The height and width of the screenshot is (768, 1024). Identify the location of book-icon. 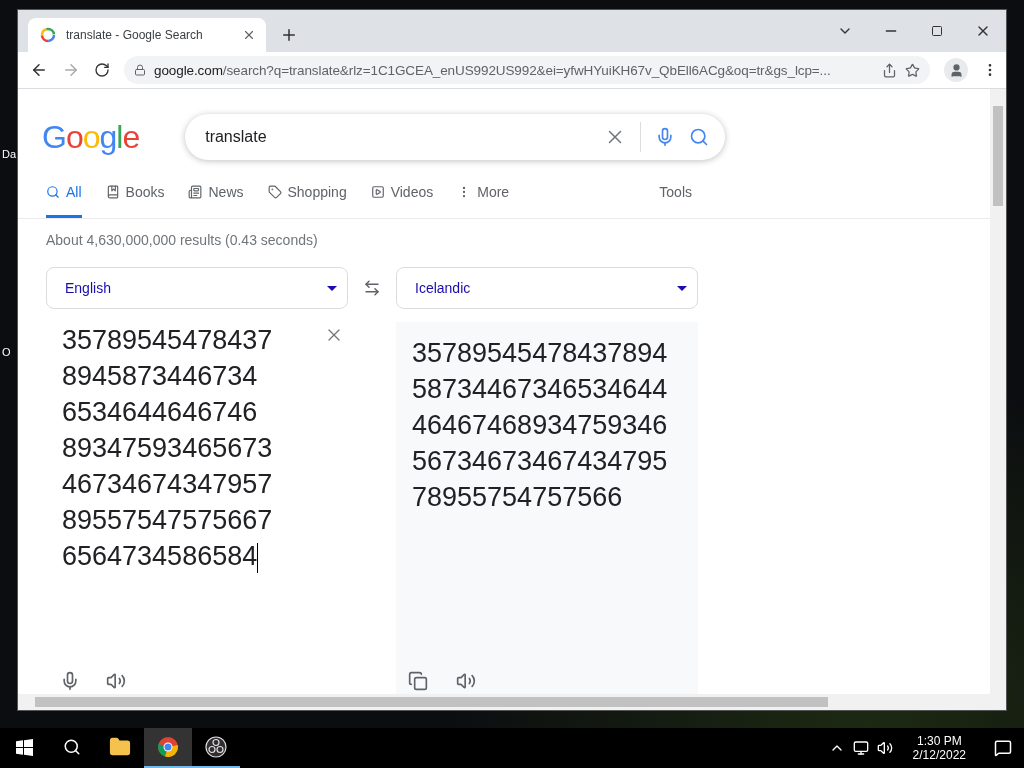
(112, 191).